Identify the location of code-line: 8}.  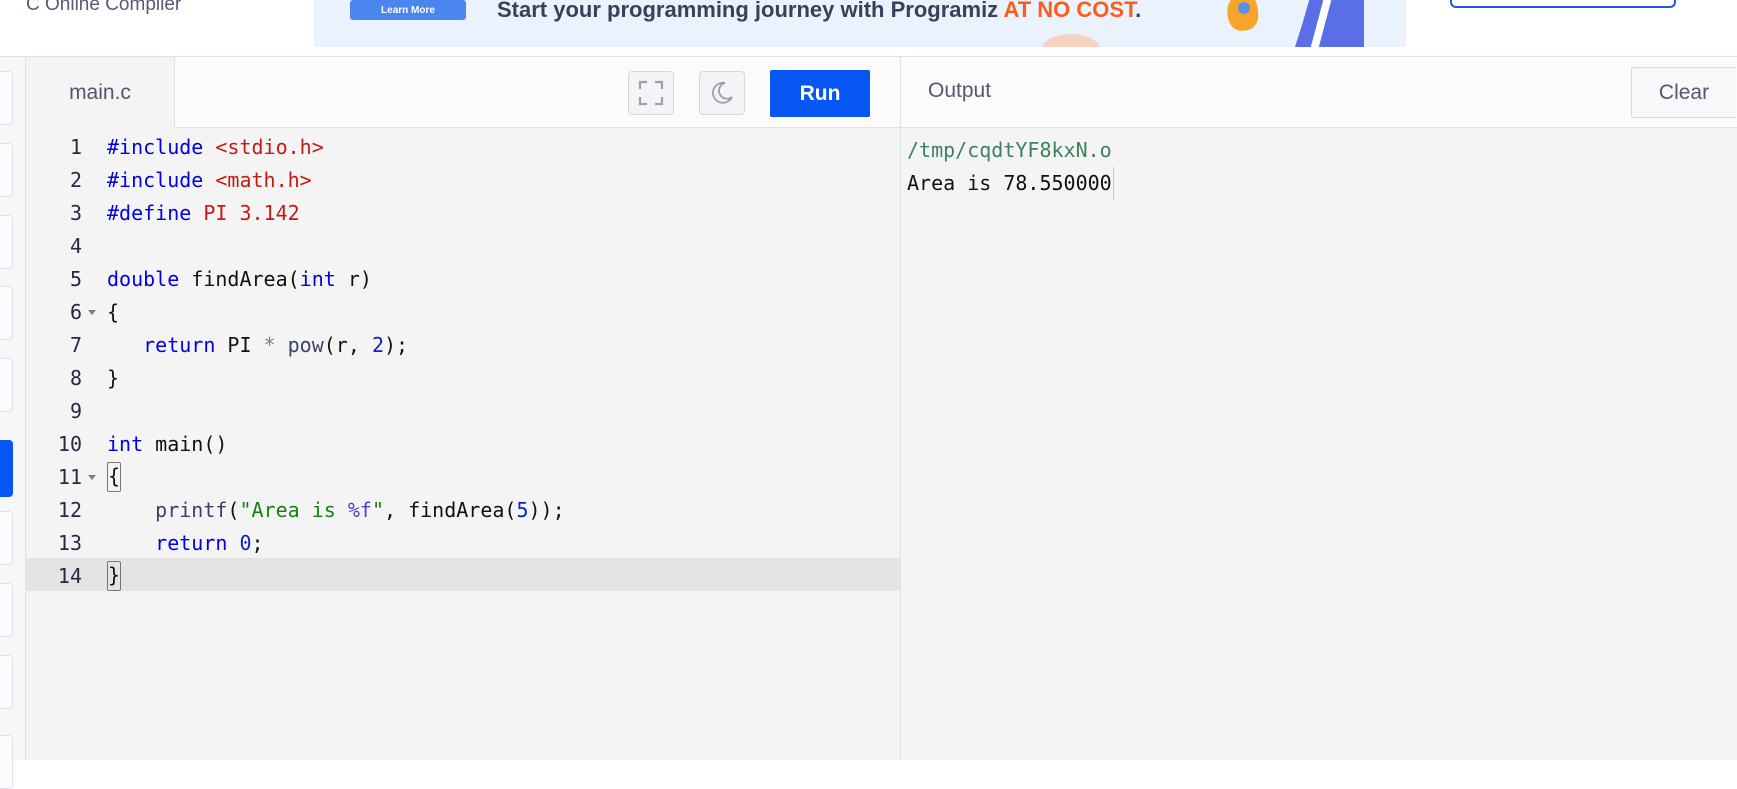
(463, 376).